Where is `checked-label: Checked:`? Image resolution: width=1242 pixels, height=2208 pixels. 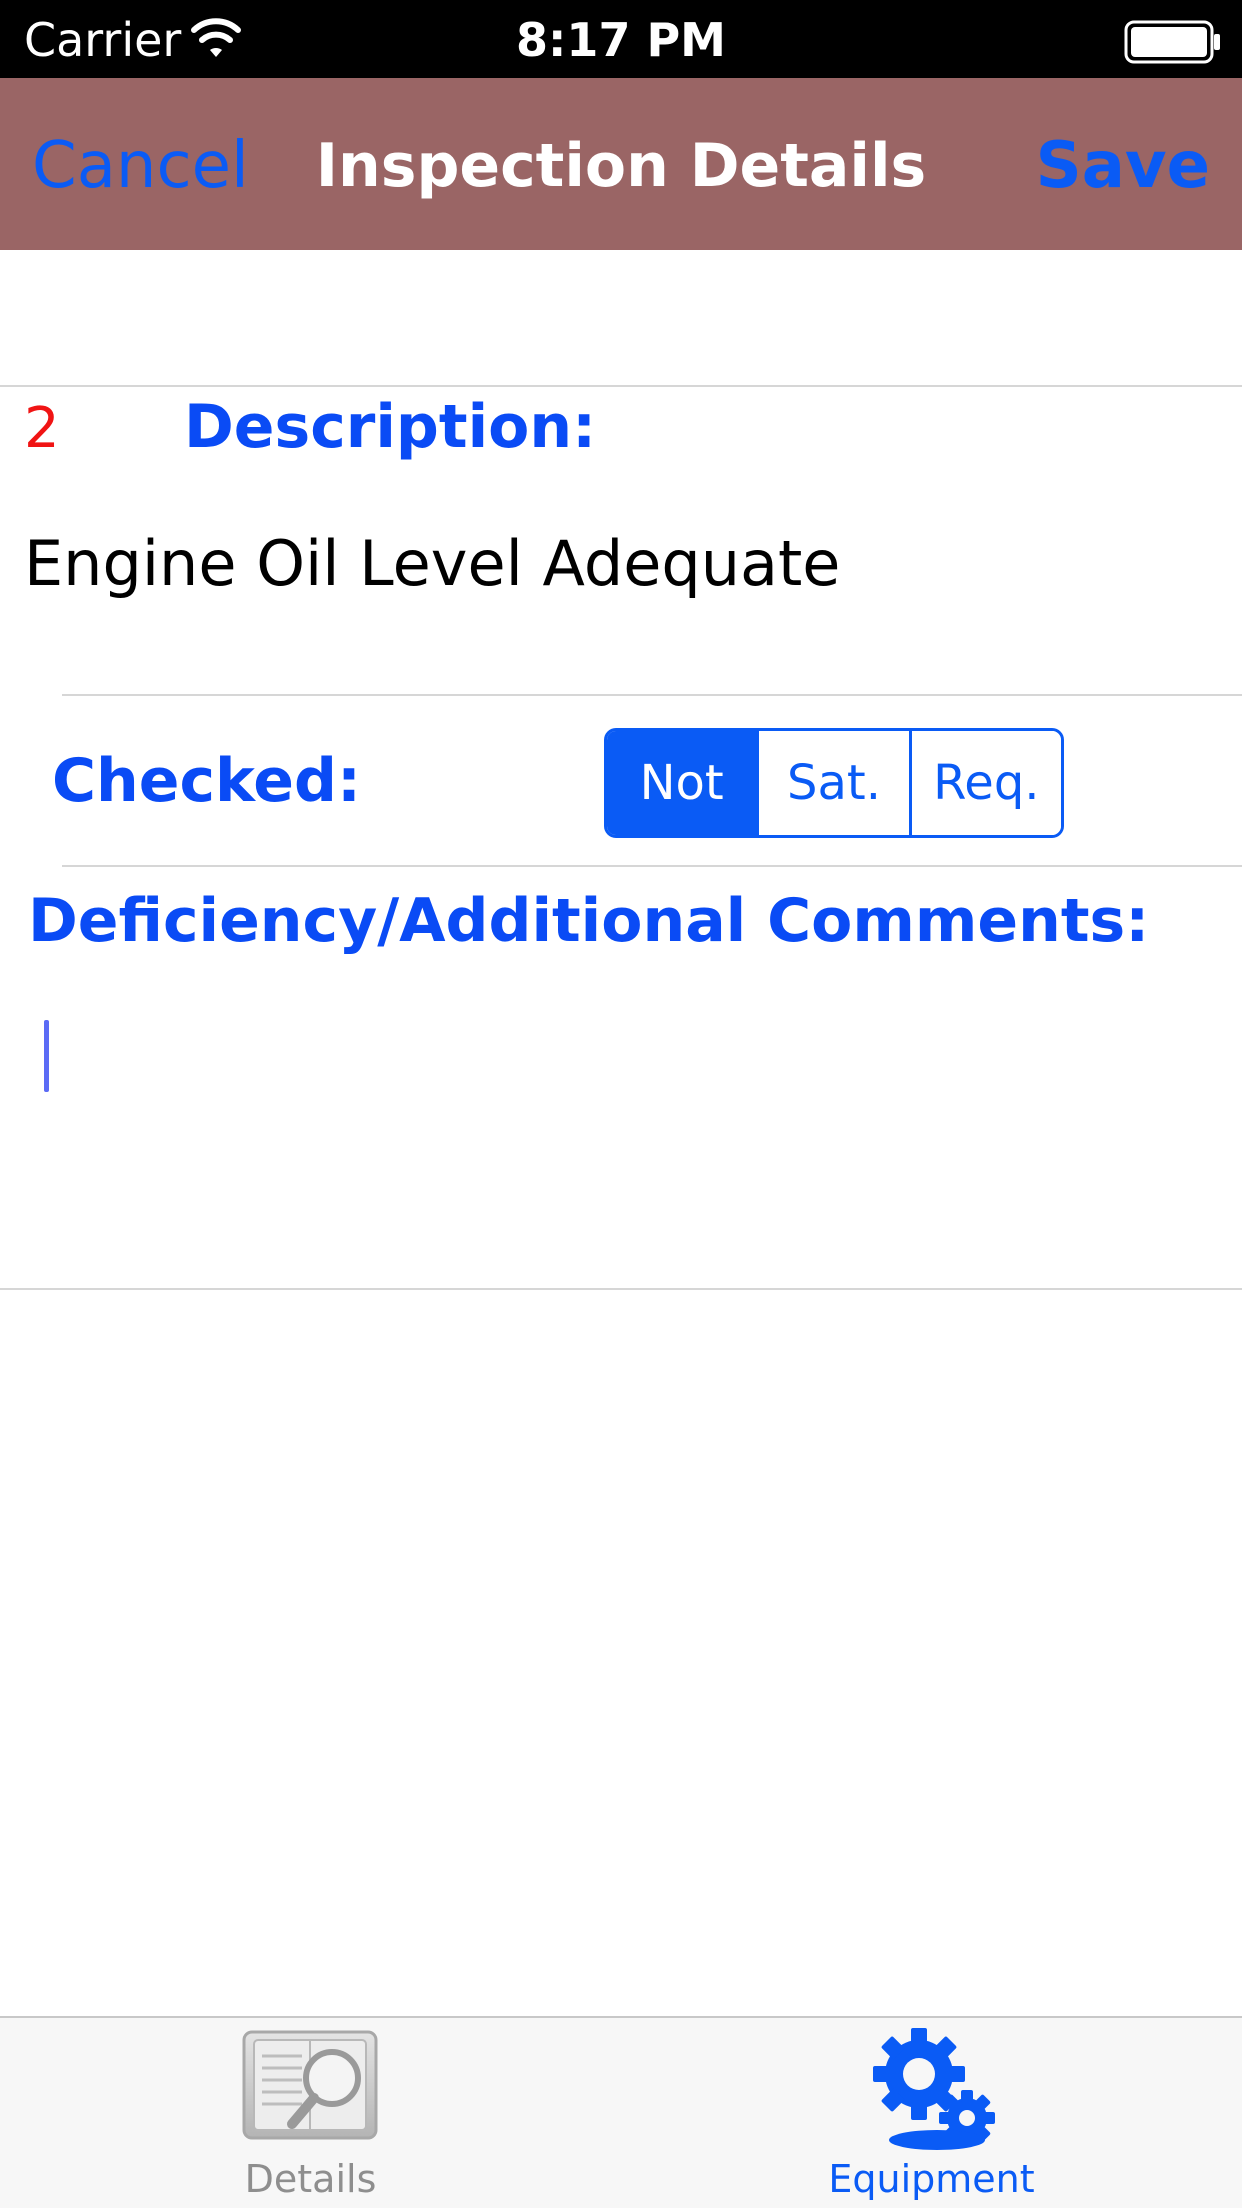
checked-label: Checked: is located at coordinates (206, 781).